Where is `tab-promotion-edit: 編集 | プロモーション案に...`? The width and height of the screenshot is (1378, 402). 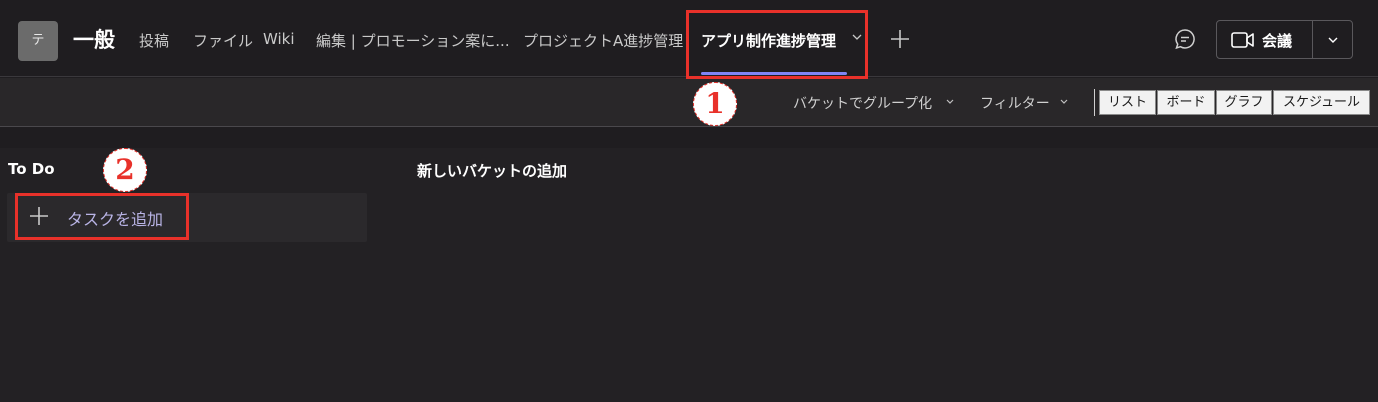
tab-promotion-edit: 編集 | プロモーション案に... is located at coordinates (413, 40).